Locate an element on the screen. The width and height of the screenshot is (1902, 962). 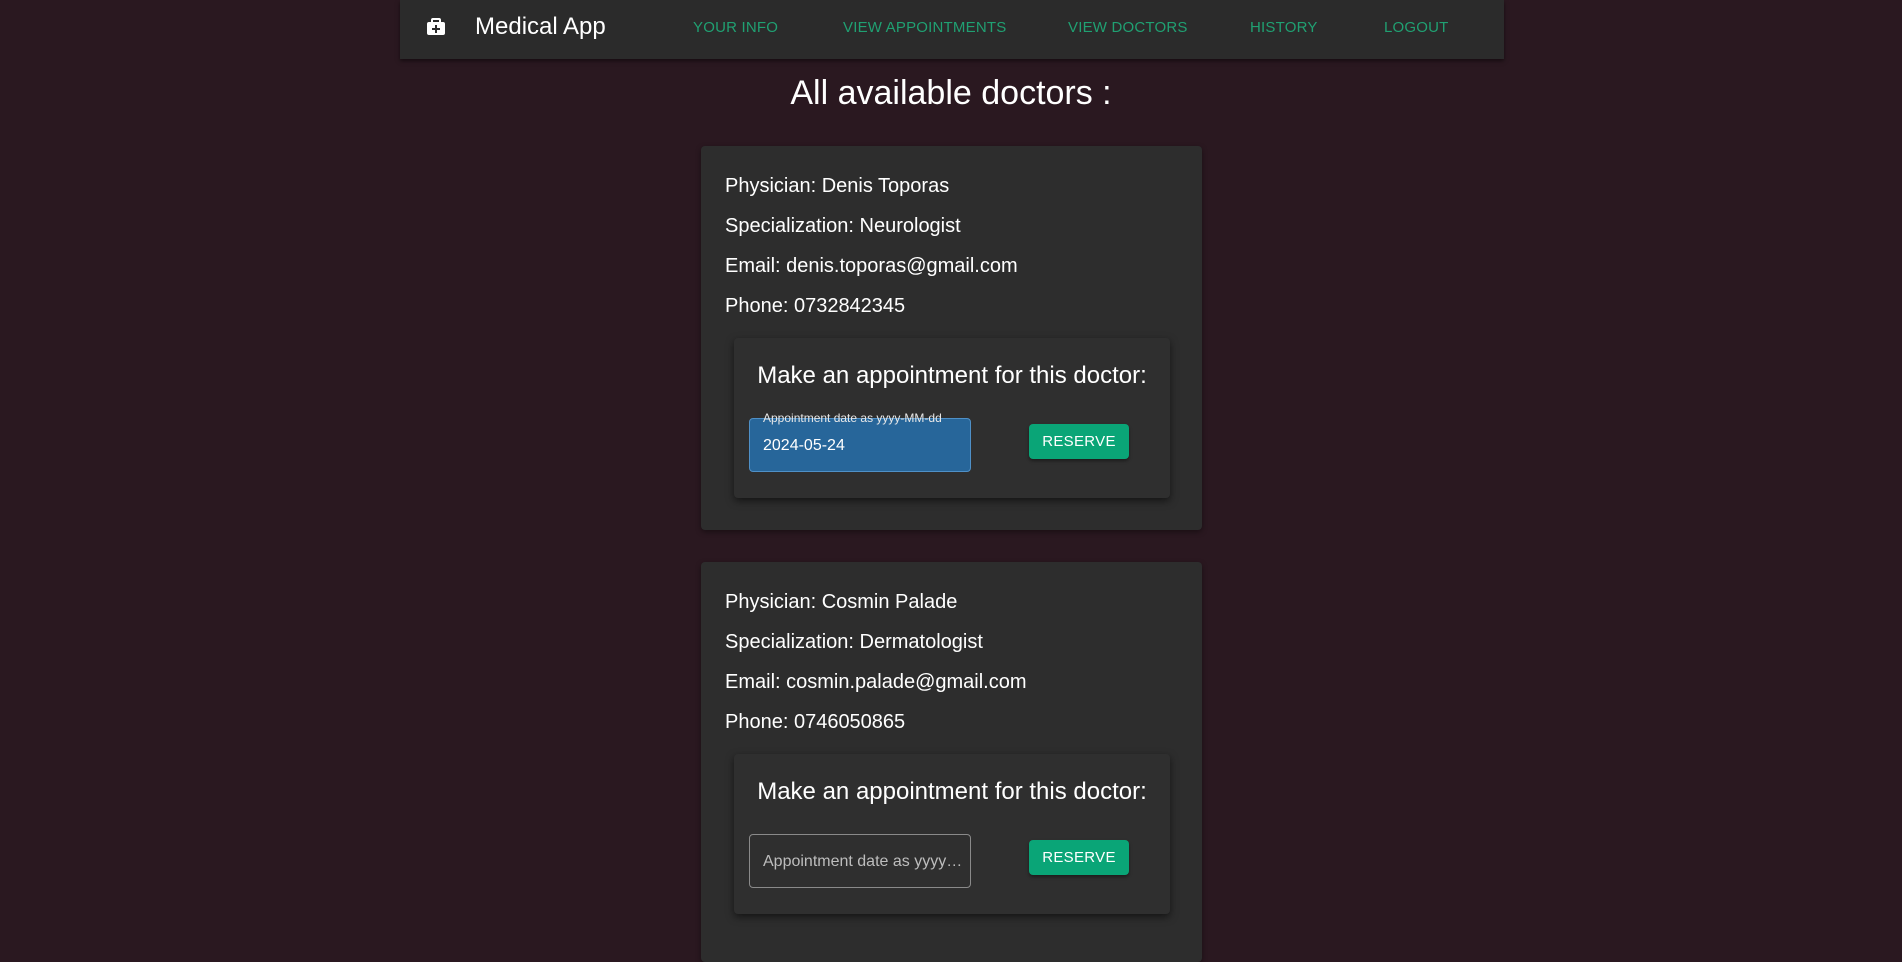
doctor-physician: Physician: Denis Toporas is located at coordinates (837, 186).